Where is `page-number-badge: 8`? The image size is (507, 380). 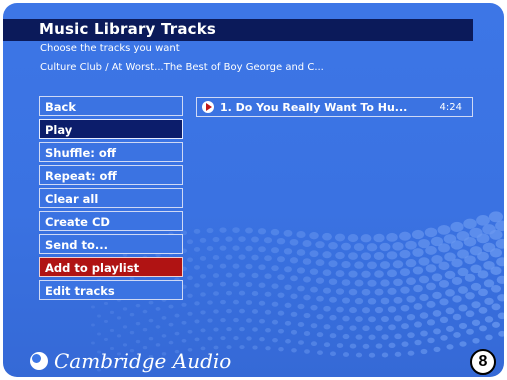 page-number-badge: 8 is located at coordinates (483, 362).